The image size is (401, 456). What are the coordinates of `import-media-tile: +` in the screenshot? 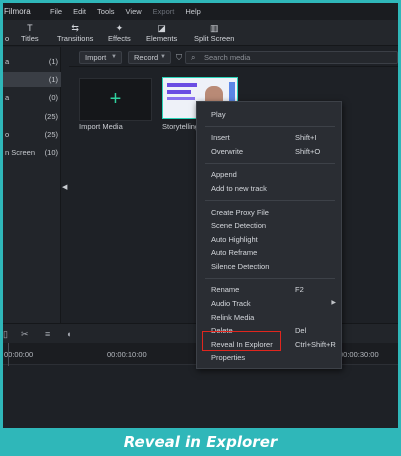 It's located at (115, 99).